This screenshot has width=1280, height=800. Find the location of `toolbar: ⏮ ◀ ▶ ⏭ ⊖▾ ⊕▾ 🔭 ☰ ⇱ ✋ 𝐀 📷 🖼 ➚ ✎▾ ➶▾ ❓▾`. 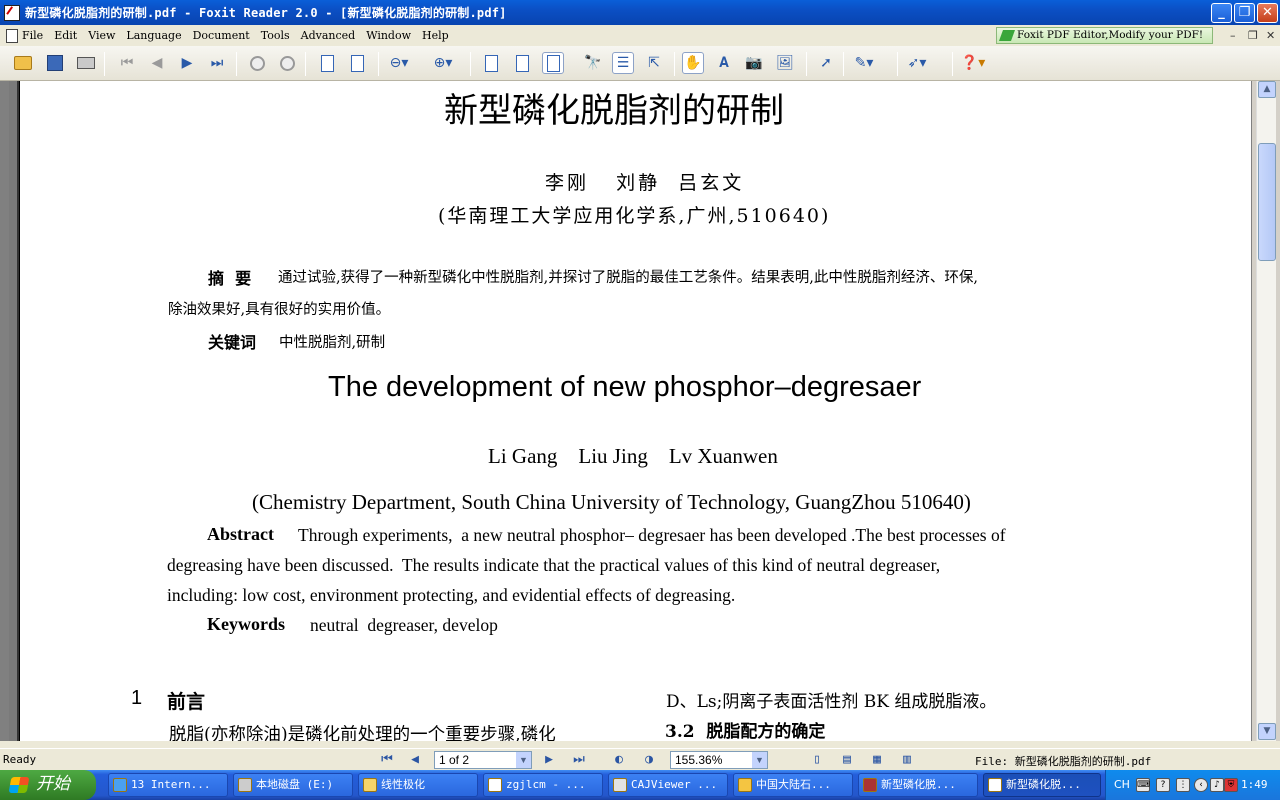

toolbar: ⏮ ◀ ▶ ⏭ ⊖▾ ⊕▾ 🔭 ☰ ⇱ ✋ 𝐀 📷 🖼 ➚ ✎▾ ➶▾ ❓▾ is located at coordinates (640, 63).